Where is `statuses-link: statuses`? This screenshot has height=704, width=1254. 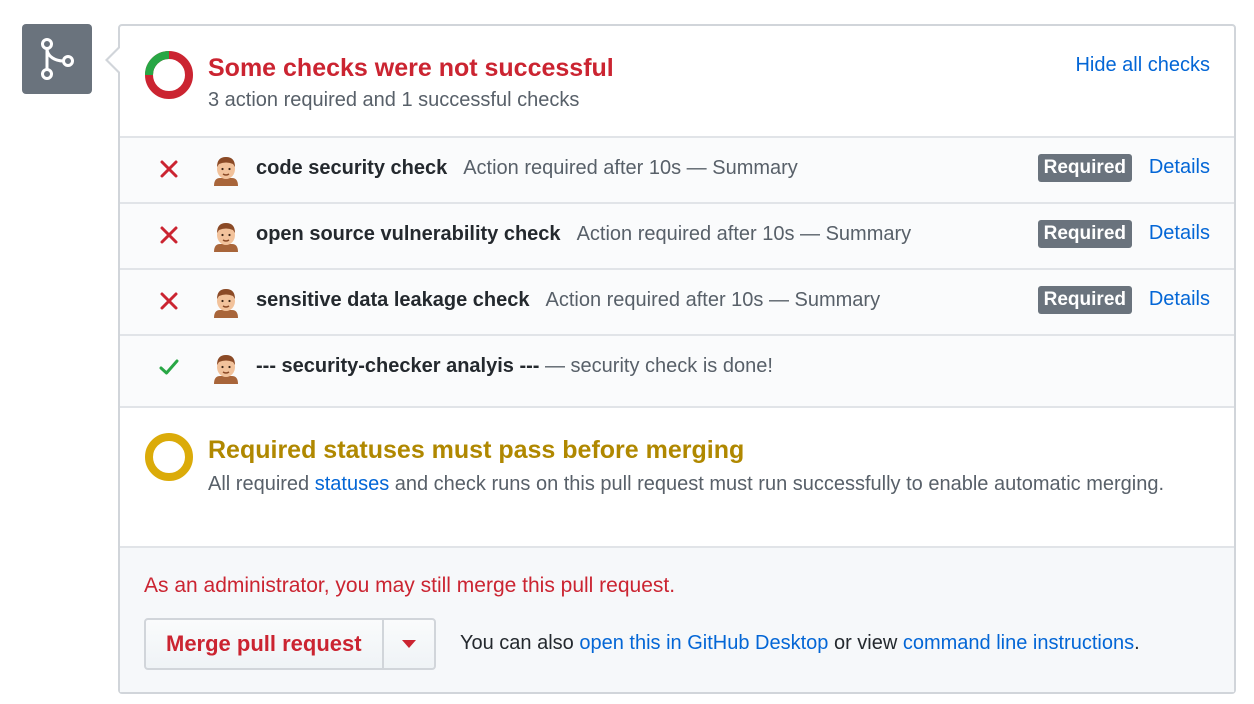 statuses-link: statuses is located at coordinates (352, 484).